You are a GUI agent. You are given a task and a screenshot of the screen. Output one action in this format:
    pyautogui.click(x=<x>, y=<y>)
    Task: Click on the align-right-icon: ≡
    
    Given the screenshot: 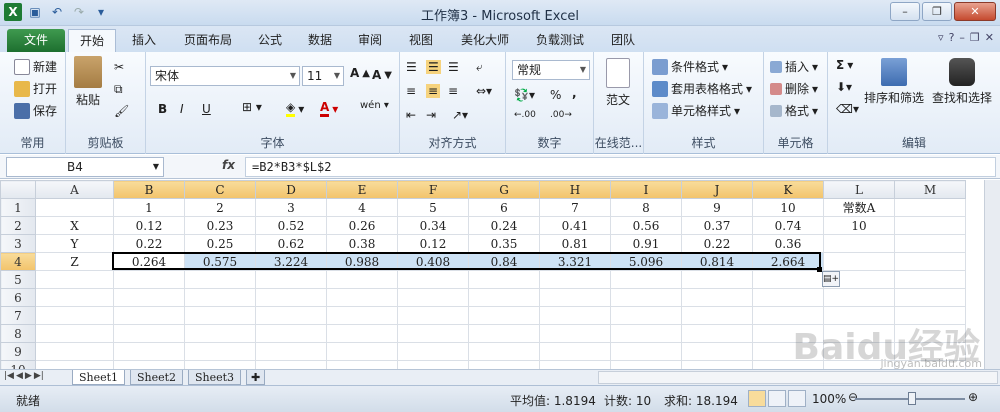 What is the action you would take?
    pyautogui.click(x=453, y=91)
    